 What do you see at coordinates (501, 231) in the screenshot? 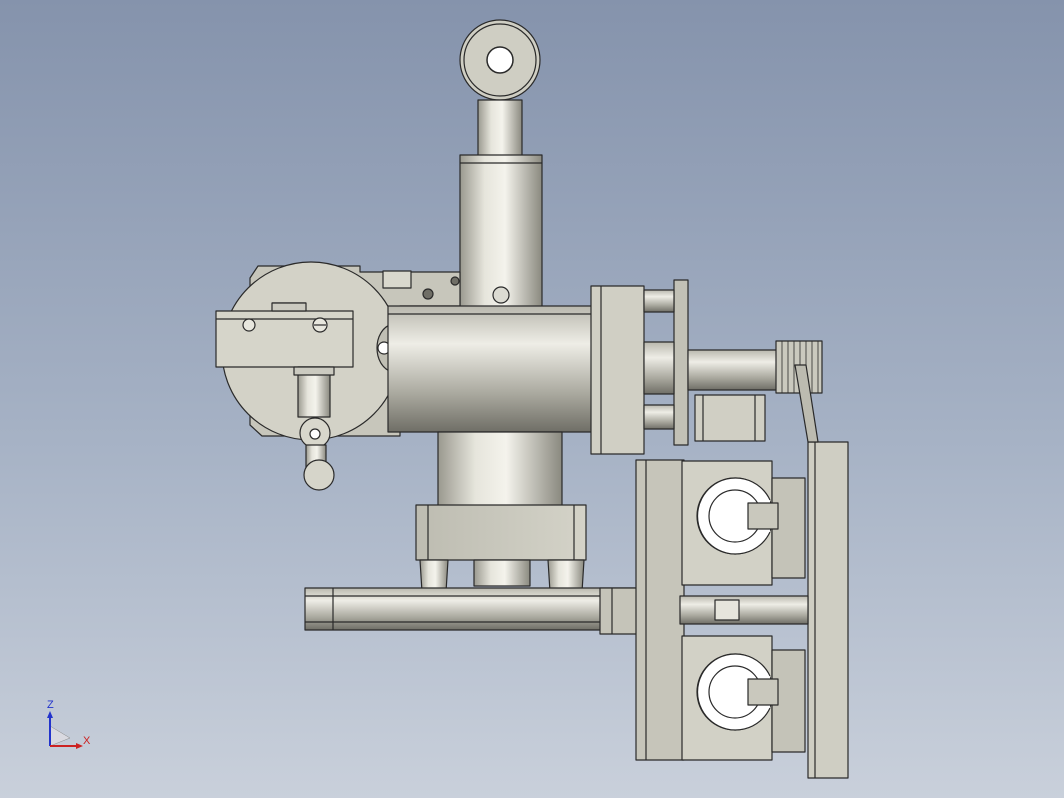
I see `upper-cylinder` at bounding box center [501, 231].